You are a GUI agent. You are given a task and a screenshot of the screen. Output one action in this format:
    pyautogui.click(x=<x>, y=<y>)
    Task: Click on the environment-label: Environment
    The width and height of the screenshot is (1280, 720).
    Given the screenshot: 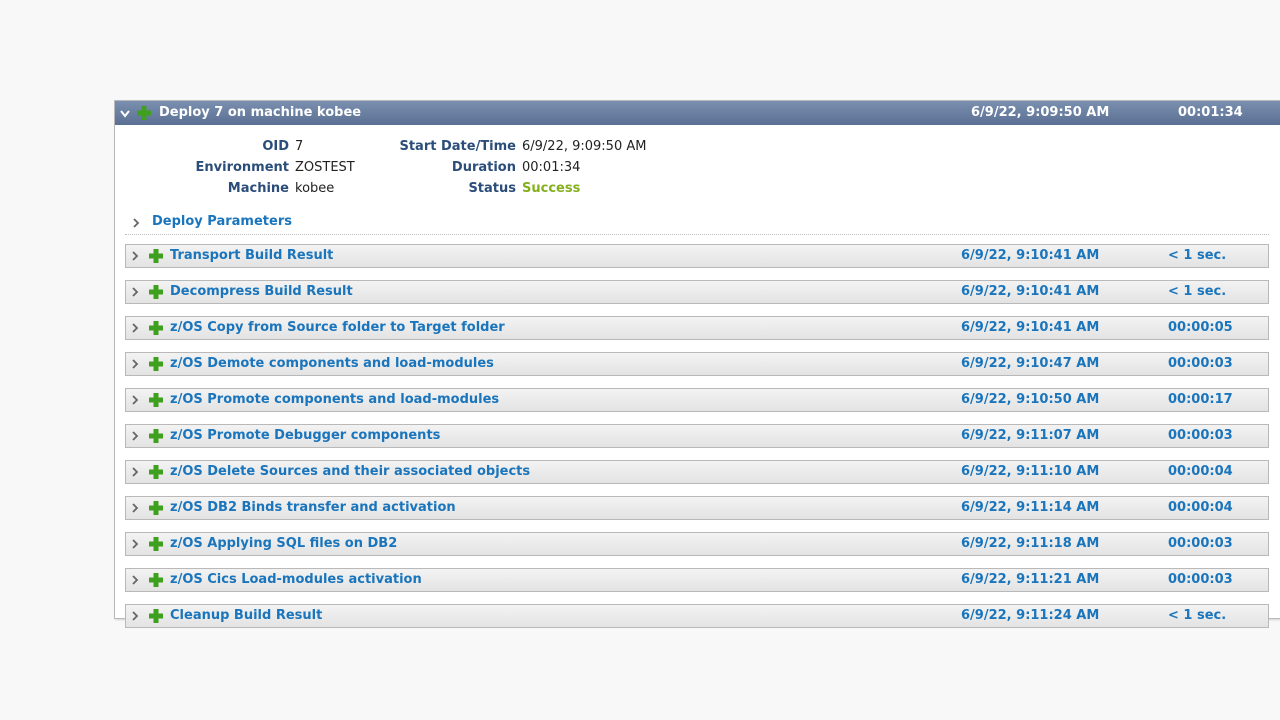 What is the action you would take?
    pyautogui.click(x=242, y=167)
    